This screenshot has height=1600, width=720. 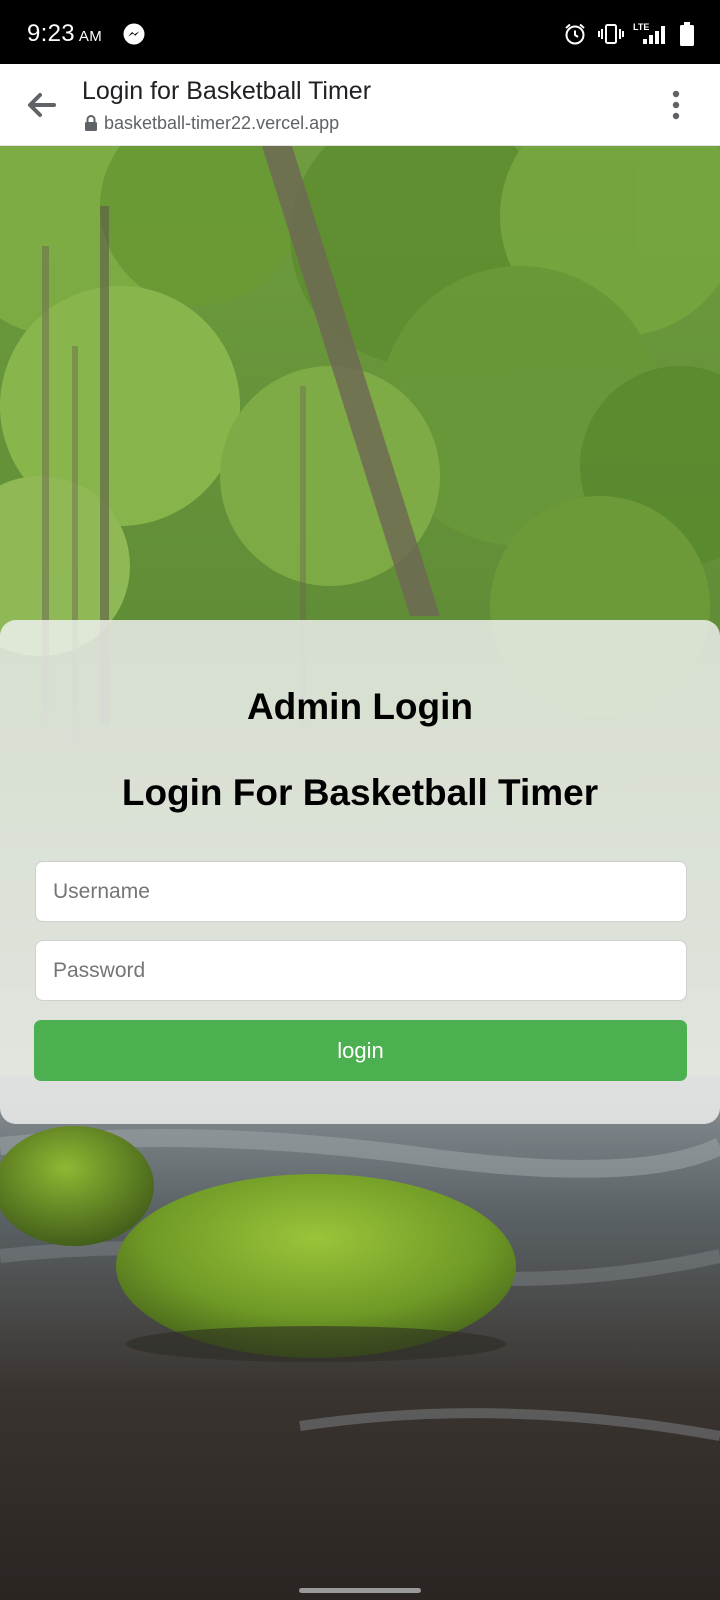 What do you see at coordinates (227, 91) in the screenshot?
I see `page-title: Login for Basketball Timer` at bounding box center [227, 91].